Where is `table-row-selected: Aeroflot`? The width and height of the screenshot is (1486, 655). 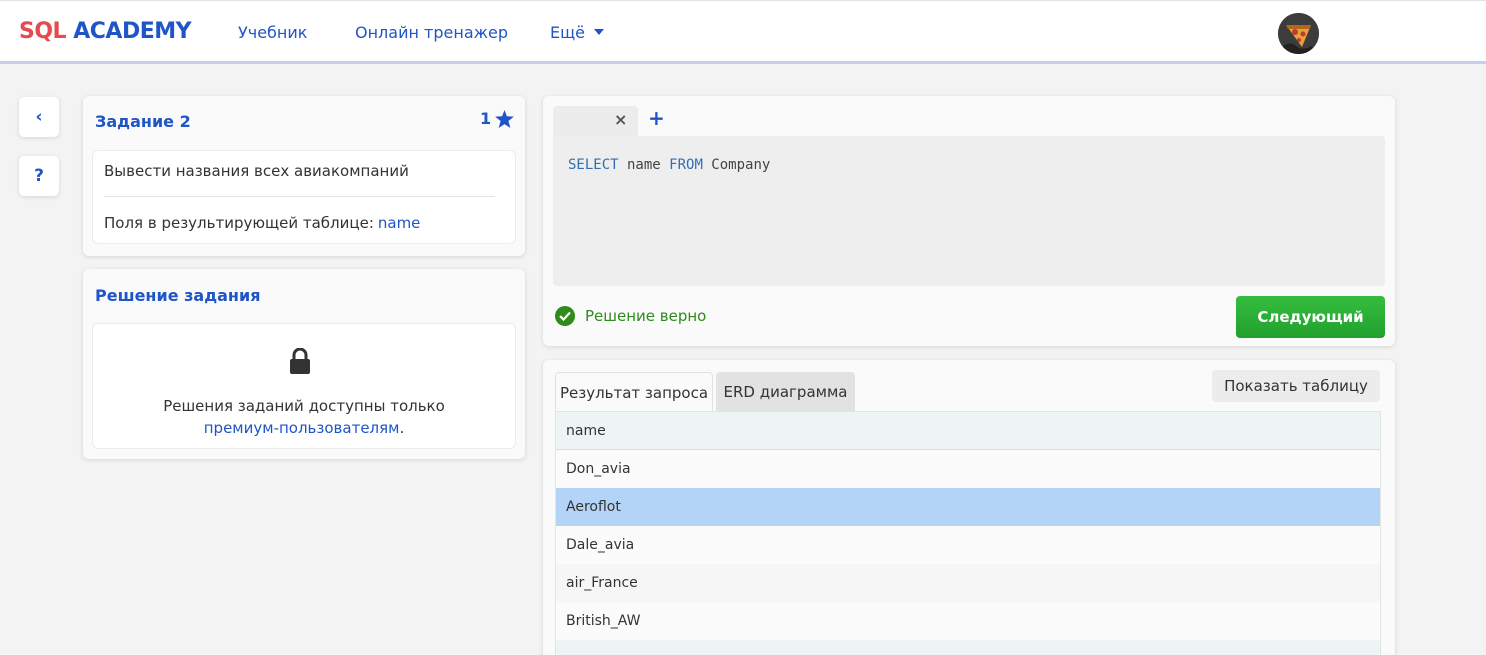 table-row-selected: Aeroflot is located at coordinates (968, 507).